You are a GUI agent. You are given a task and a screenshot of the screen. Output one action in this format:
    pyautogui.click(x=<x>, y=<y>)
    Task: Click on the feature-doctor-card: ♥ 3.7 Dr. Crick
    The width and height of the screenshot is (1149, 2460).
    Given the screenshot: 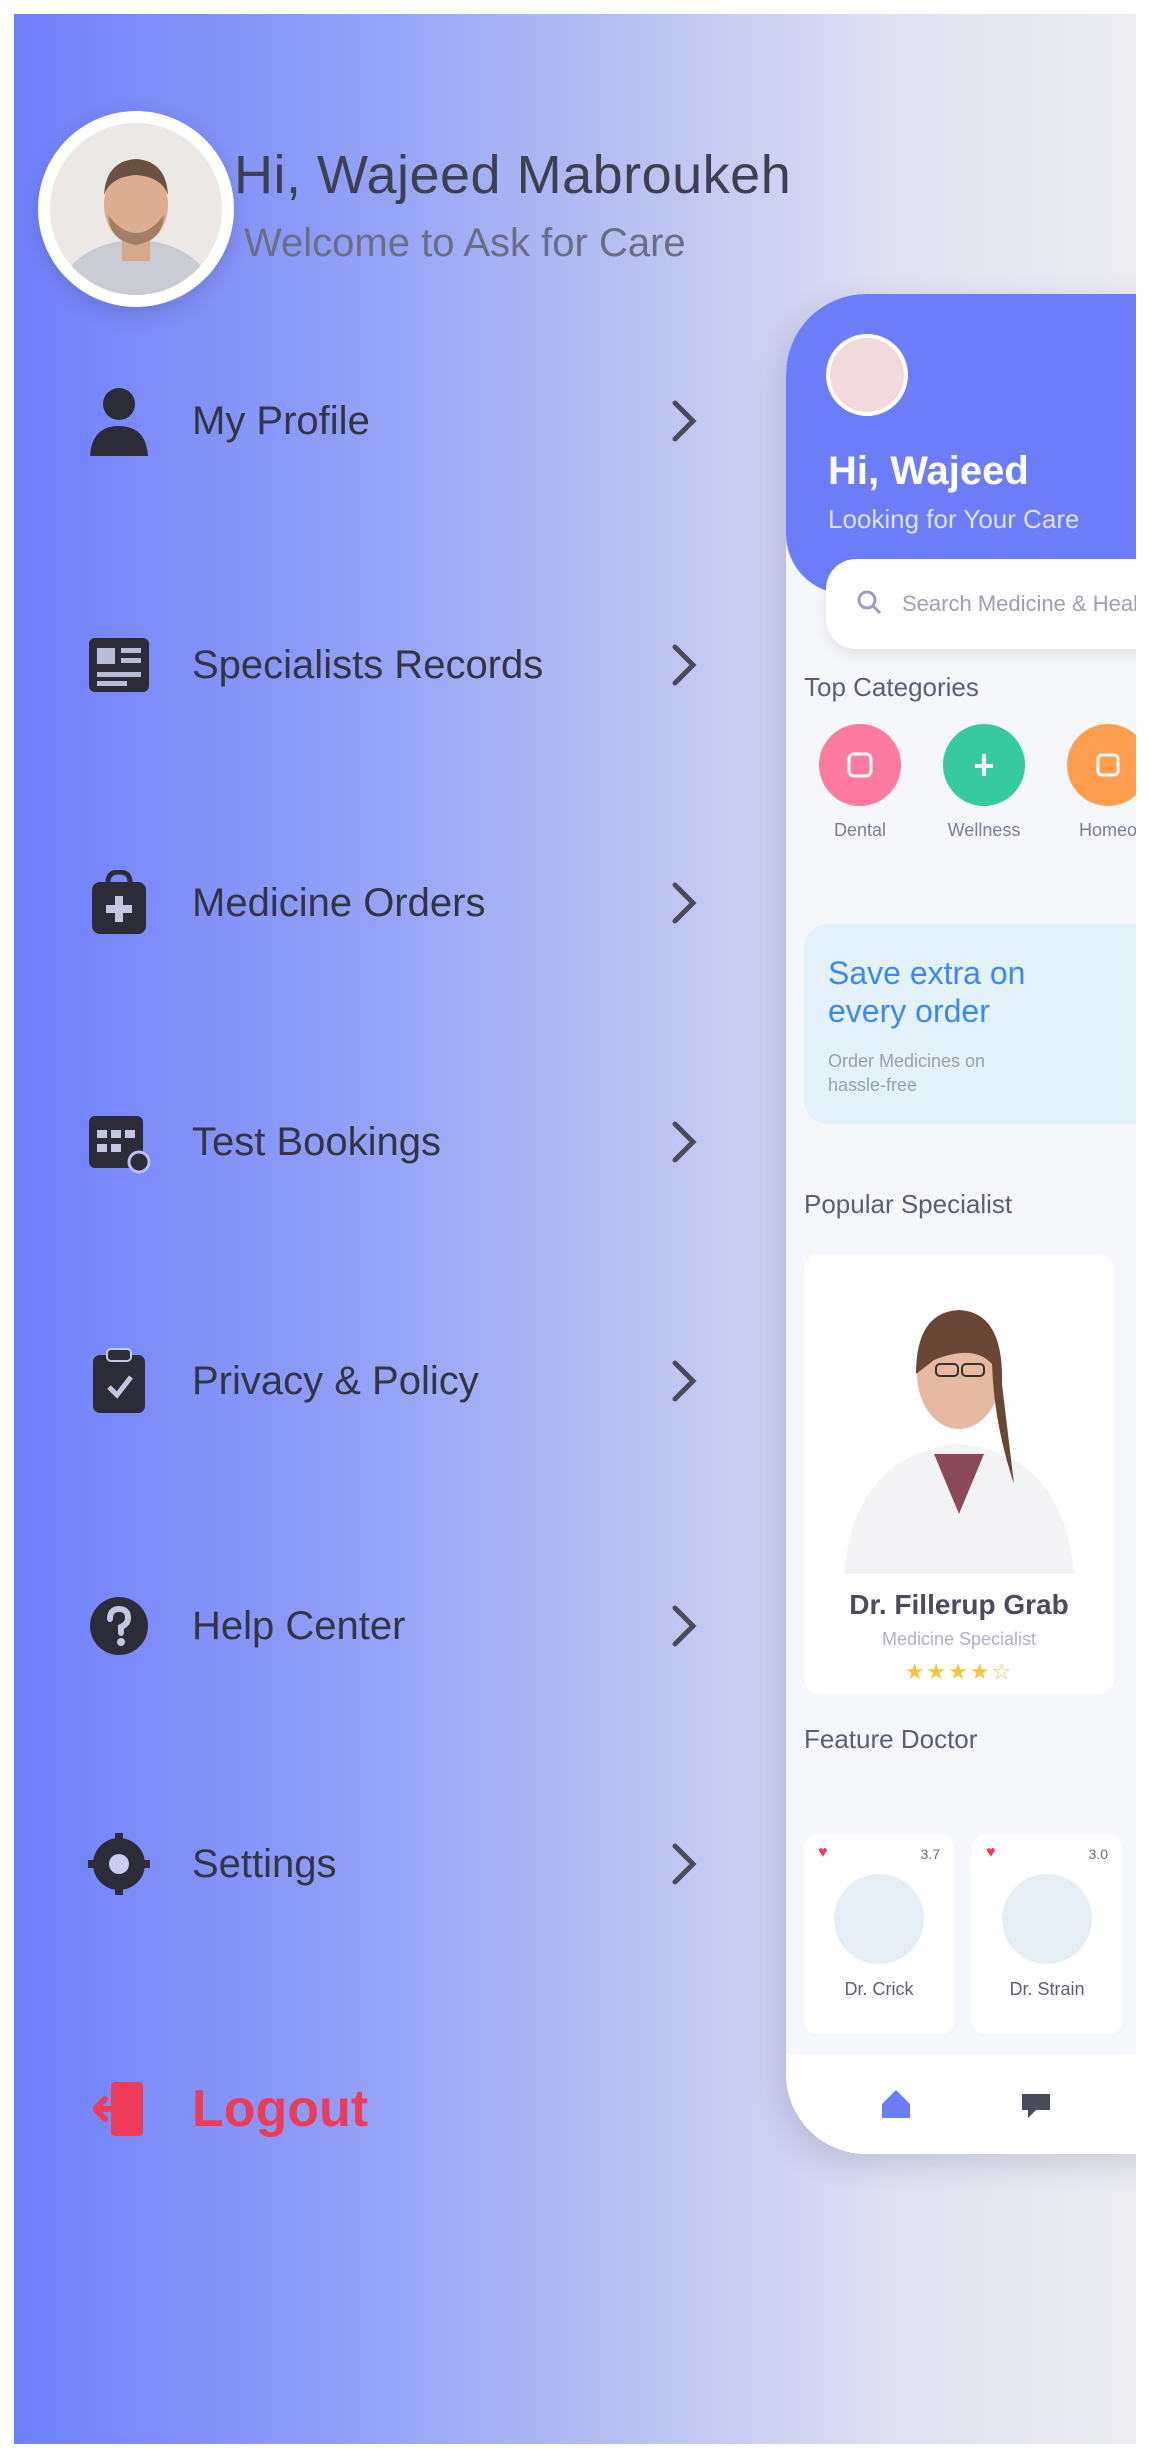 What is the action you would take?
    pyautogui.click(x=879, y=1934)
    